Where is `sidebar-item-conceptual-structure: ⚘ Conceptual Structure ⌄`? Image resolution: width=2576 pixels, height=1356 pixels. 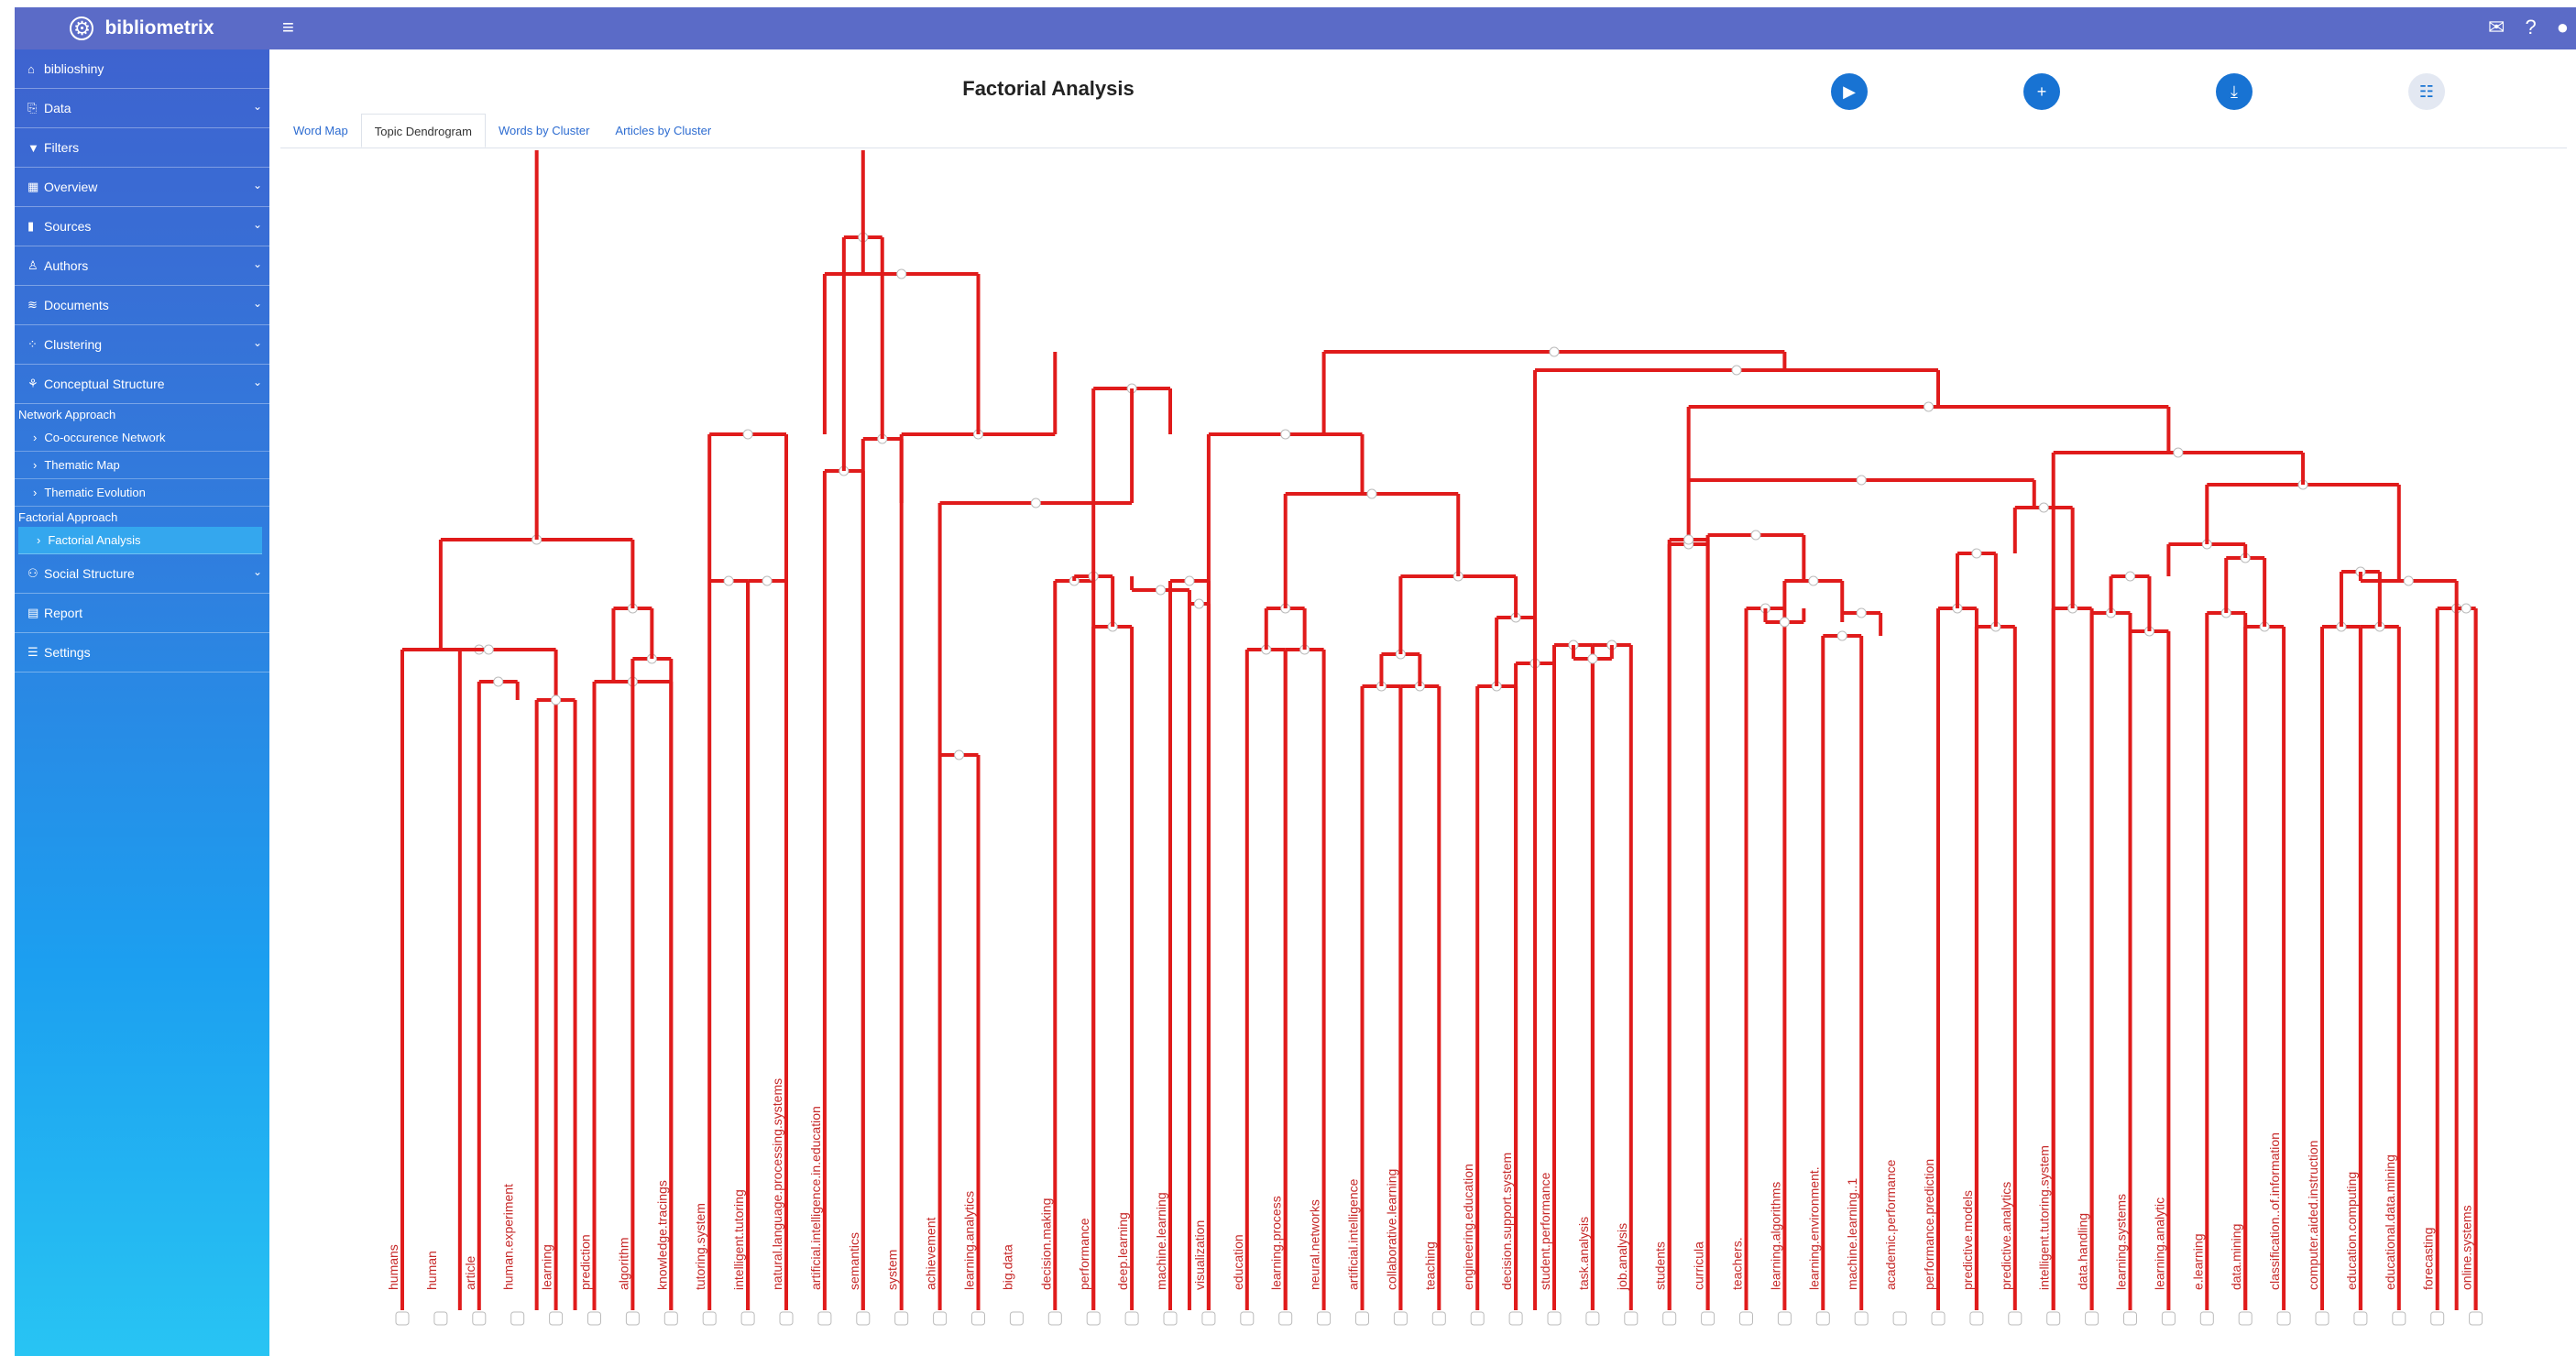
sidebar-item-conceptual-structure: ⚘ Conceptual Structure ⌄ is located at coordinates (142, 384).